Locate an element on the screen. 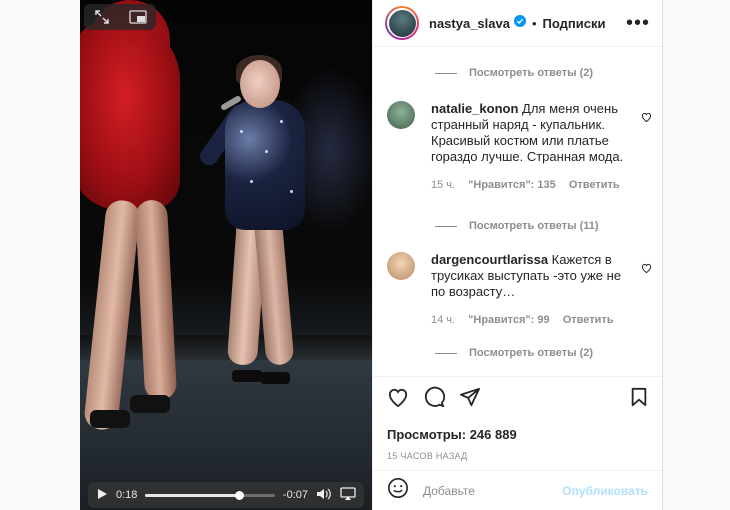 This screenshot has width=730, height=510. video-progress-bar is located at coordinates (210, 495).